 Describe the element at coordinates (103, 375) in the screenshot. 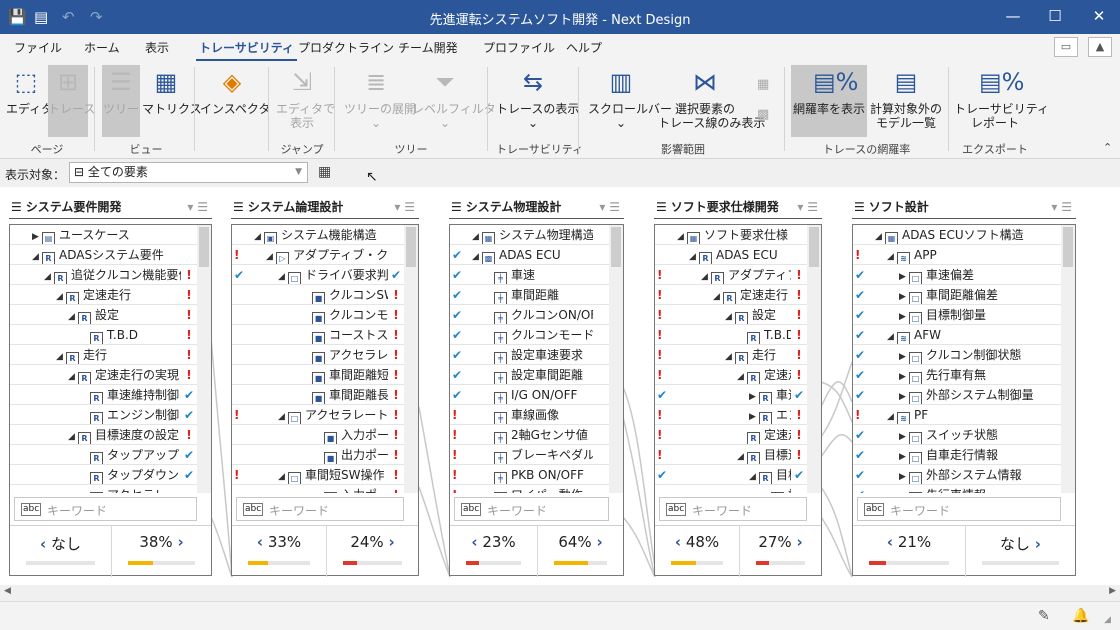

I see `tree-row: ◢ R 定速走行の実現 !` at that location.